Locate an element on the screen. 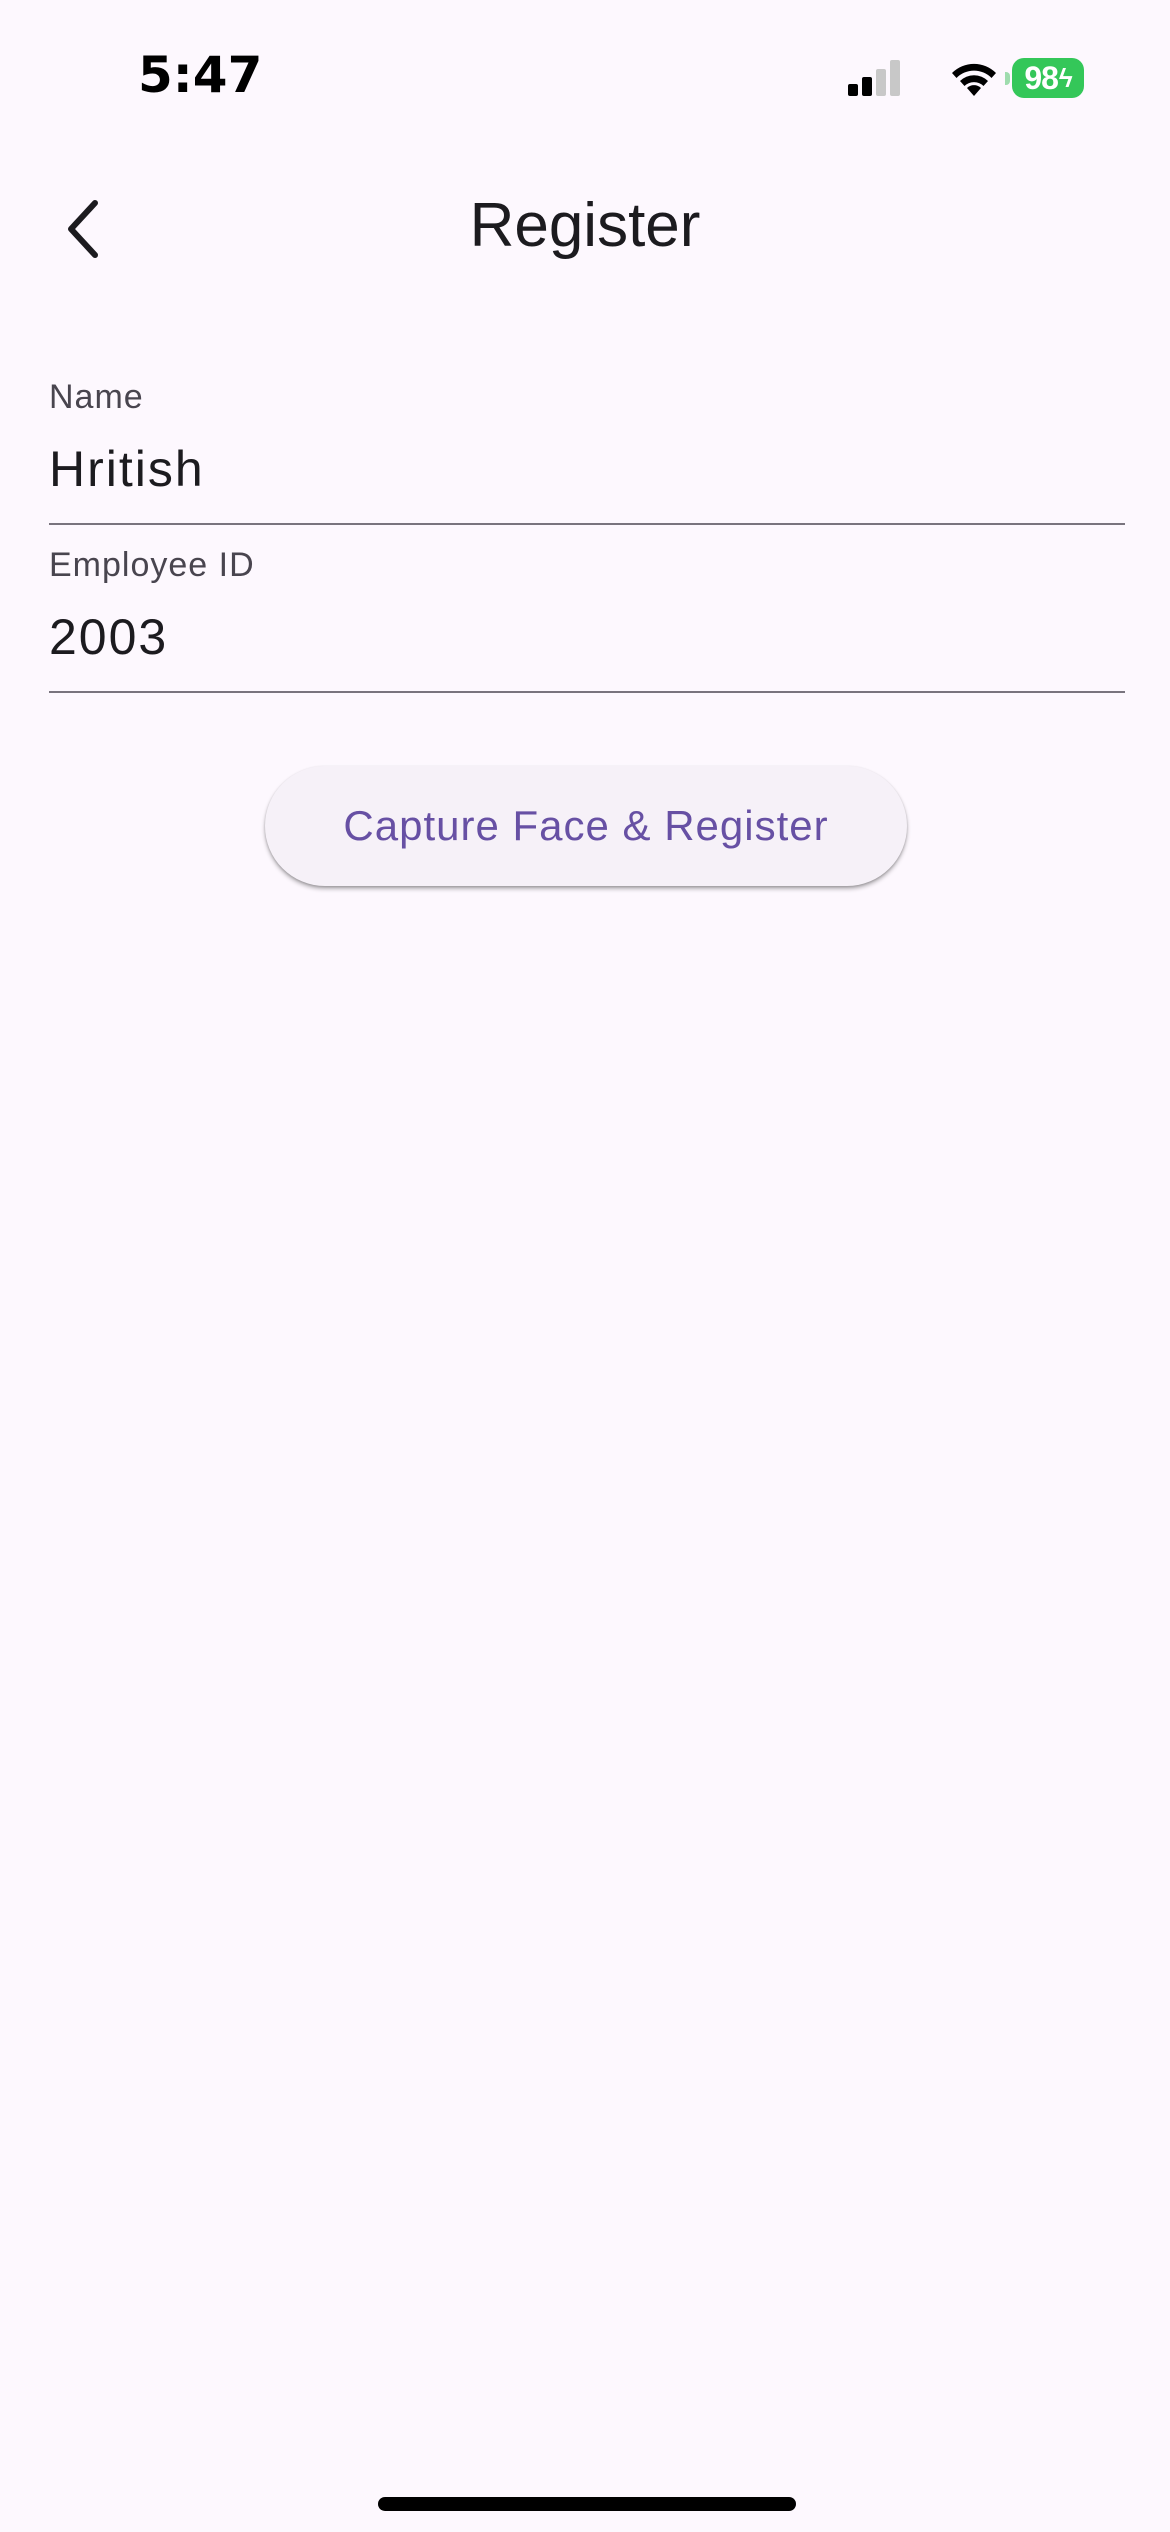 Image resolution: width=1170 pixels, height=2532 pixels. name-underline is located at coordinates (587, 524).